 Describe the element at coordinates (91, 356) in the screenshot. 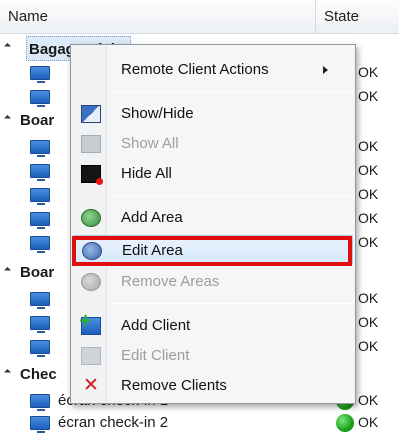

I see `edit-client-icon` at that location.